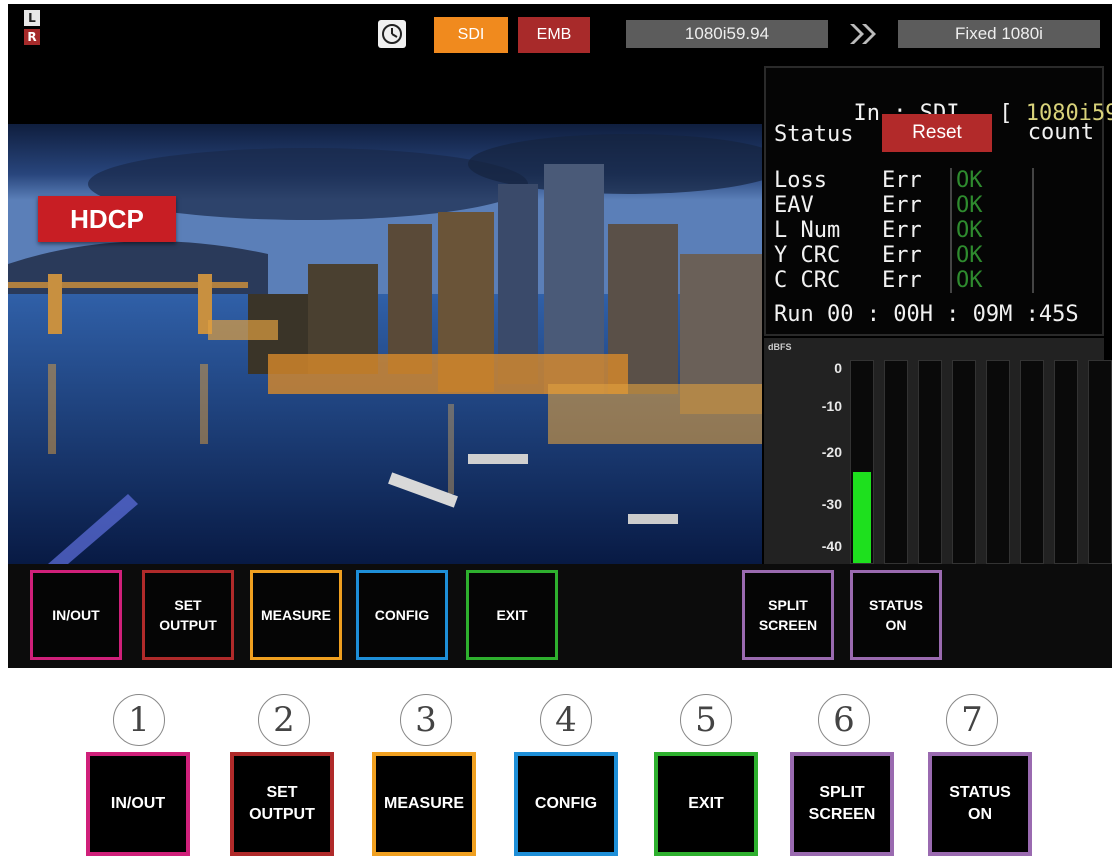 Image resolution: width=1118 pixels, height=862 pixels. I want to click on double-chevron-right-icon, so click(863, 34).